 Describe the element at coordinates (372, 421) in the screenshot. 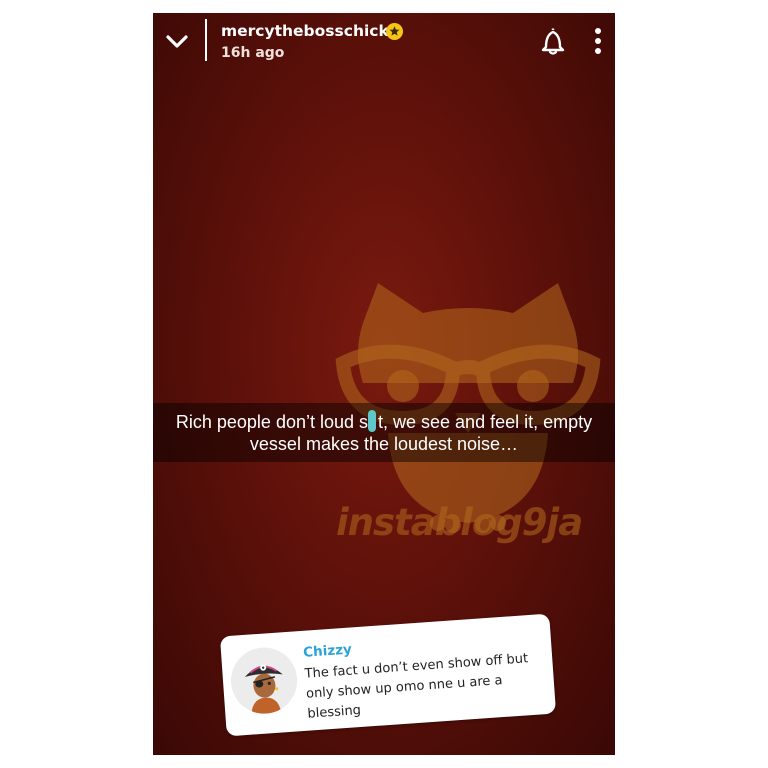

I see `caption-scribble` at that location.